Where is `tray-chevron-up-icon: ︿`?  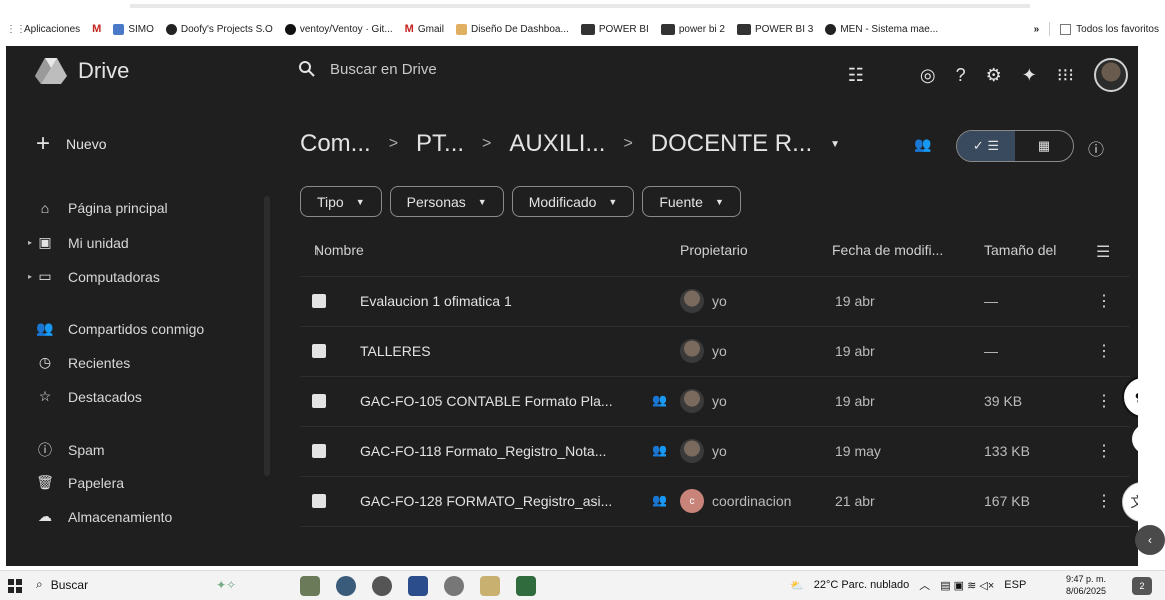
tray-chevron-up-icon: ︿ is located at coordinates (924, 585).